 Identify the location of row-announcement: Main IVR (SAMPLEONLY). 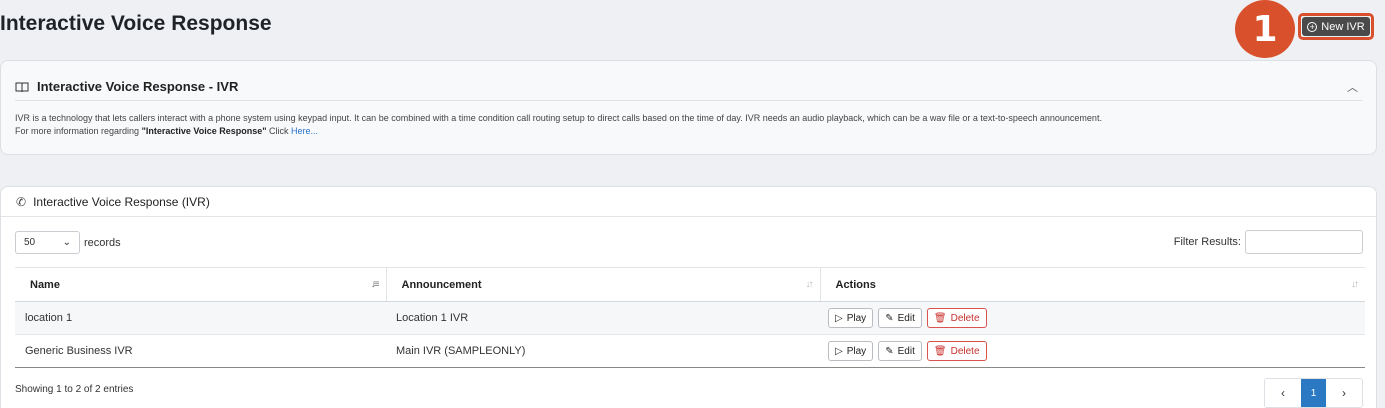
(603, 351).